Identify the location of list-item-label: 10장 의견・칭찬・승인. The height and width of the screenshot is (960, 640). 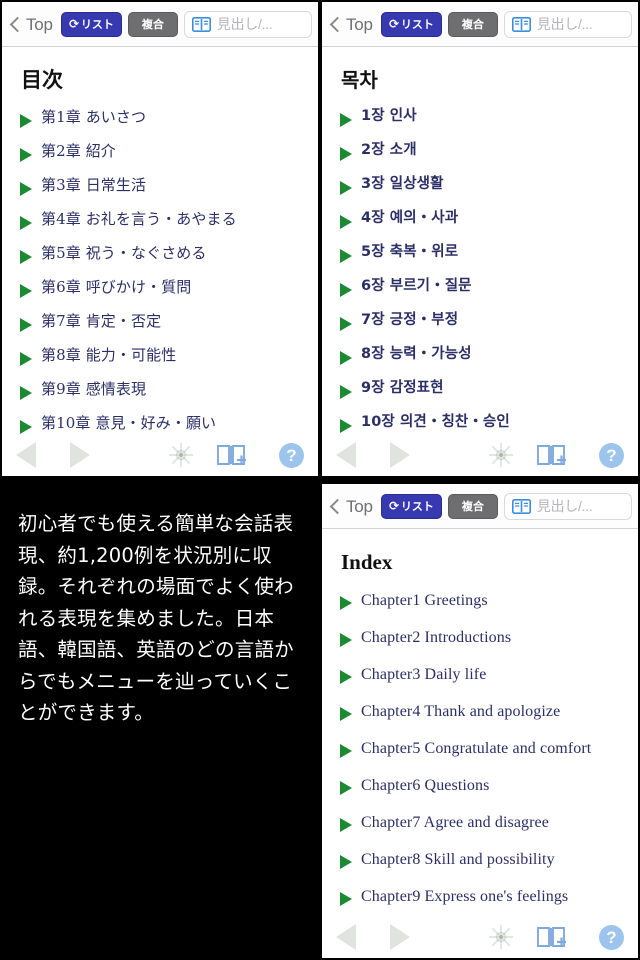
(435, 422).